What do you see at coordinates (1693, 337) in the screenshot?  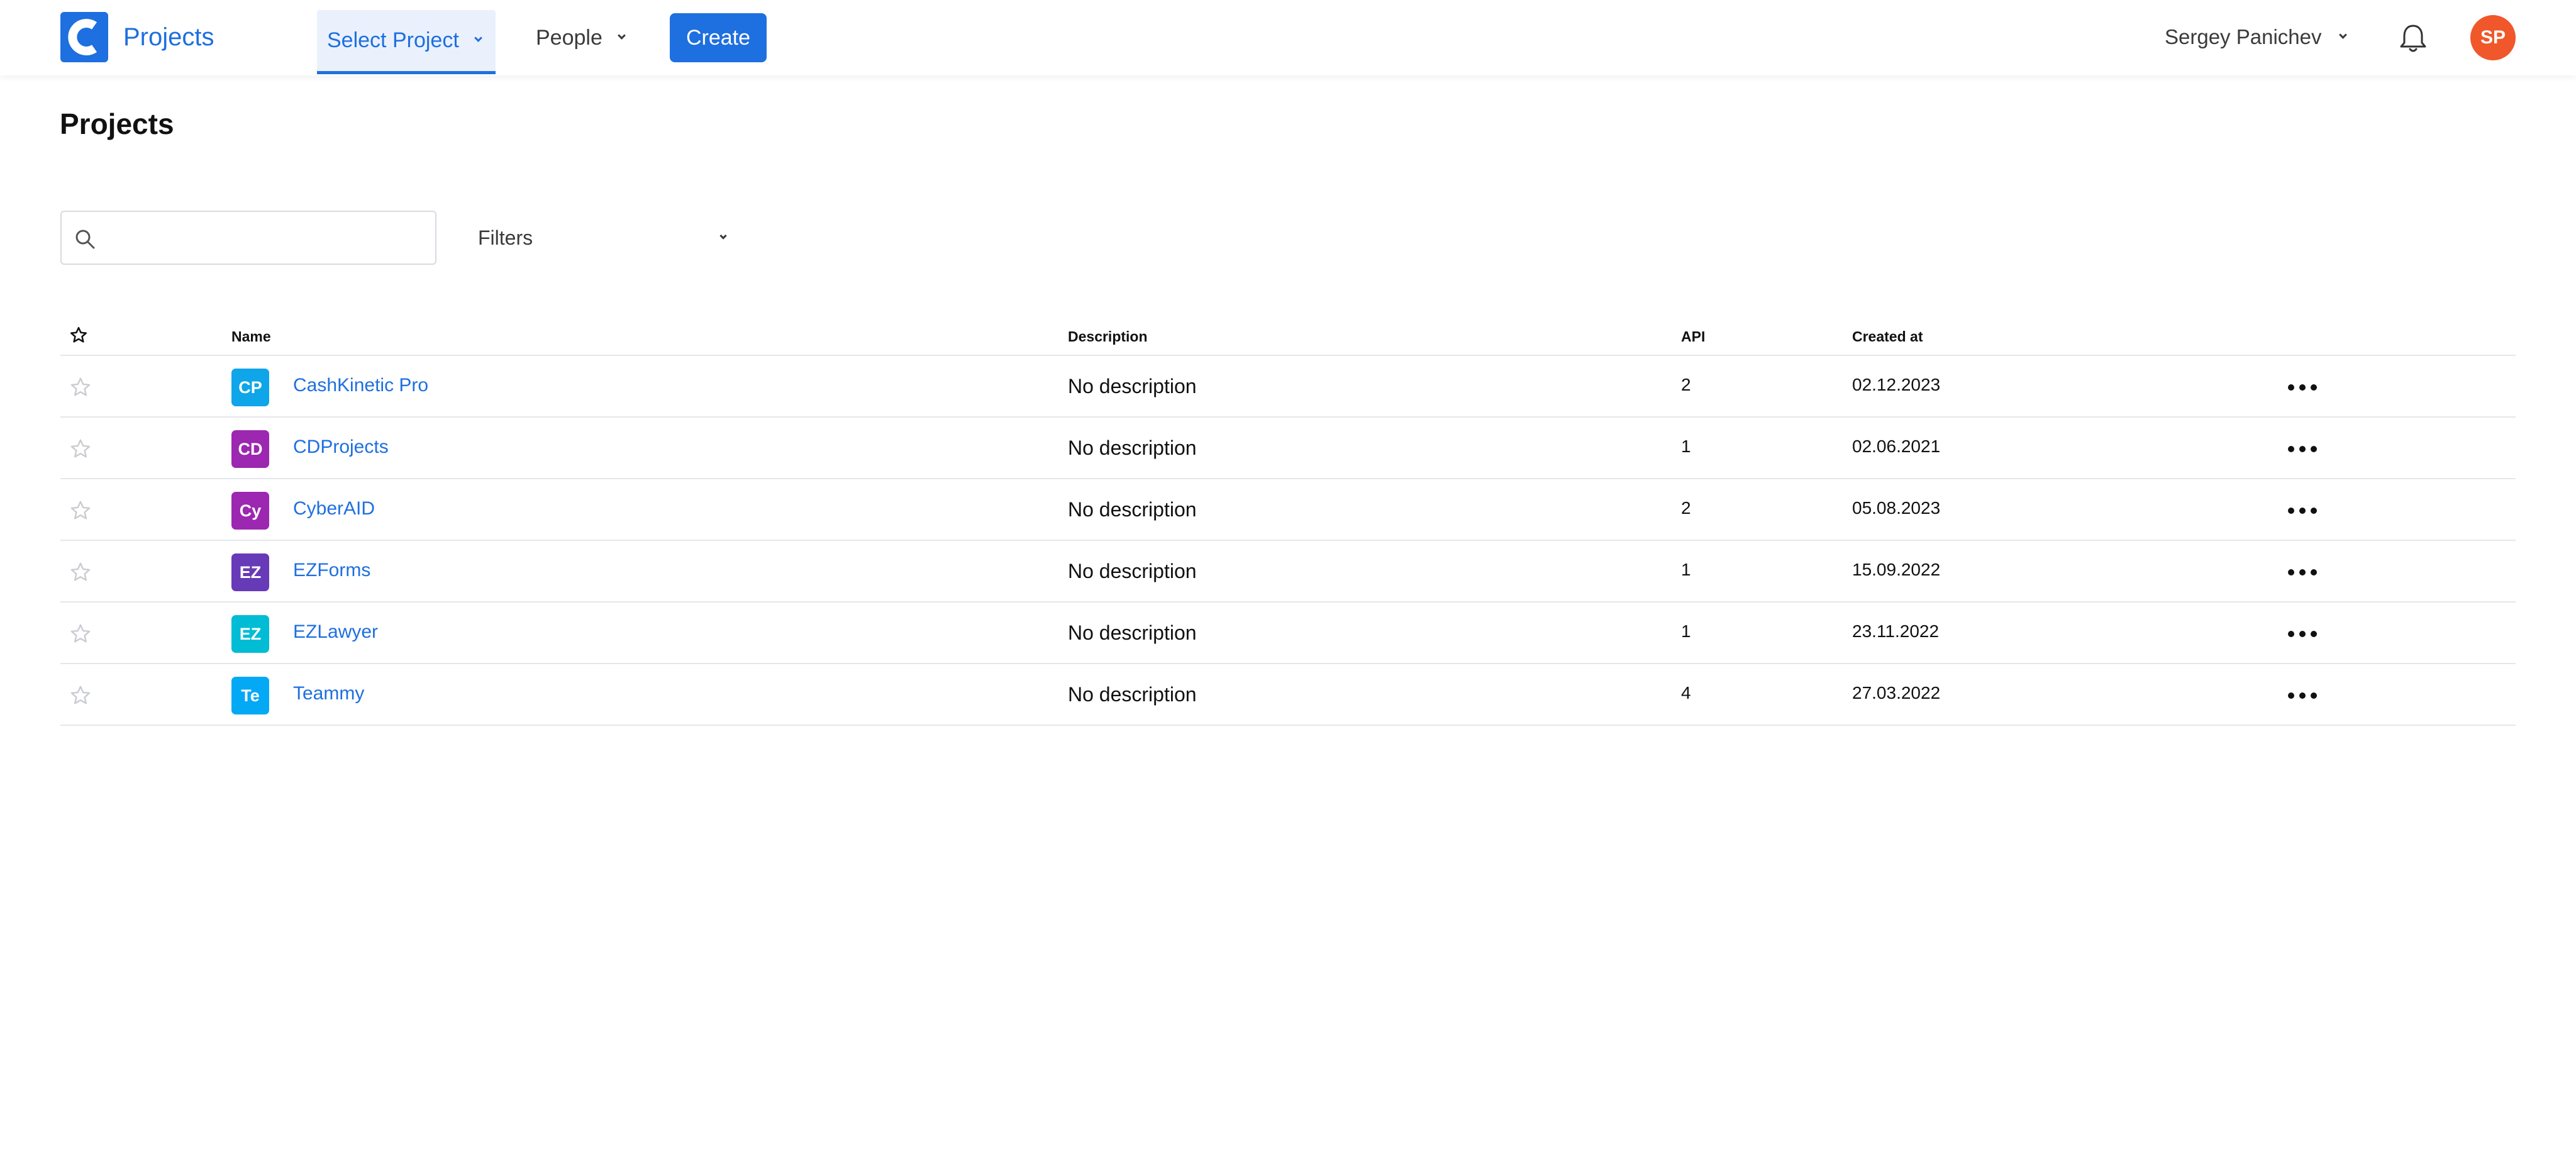 I see `column-header-api: API` at bounding box center [1693, 337].